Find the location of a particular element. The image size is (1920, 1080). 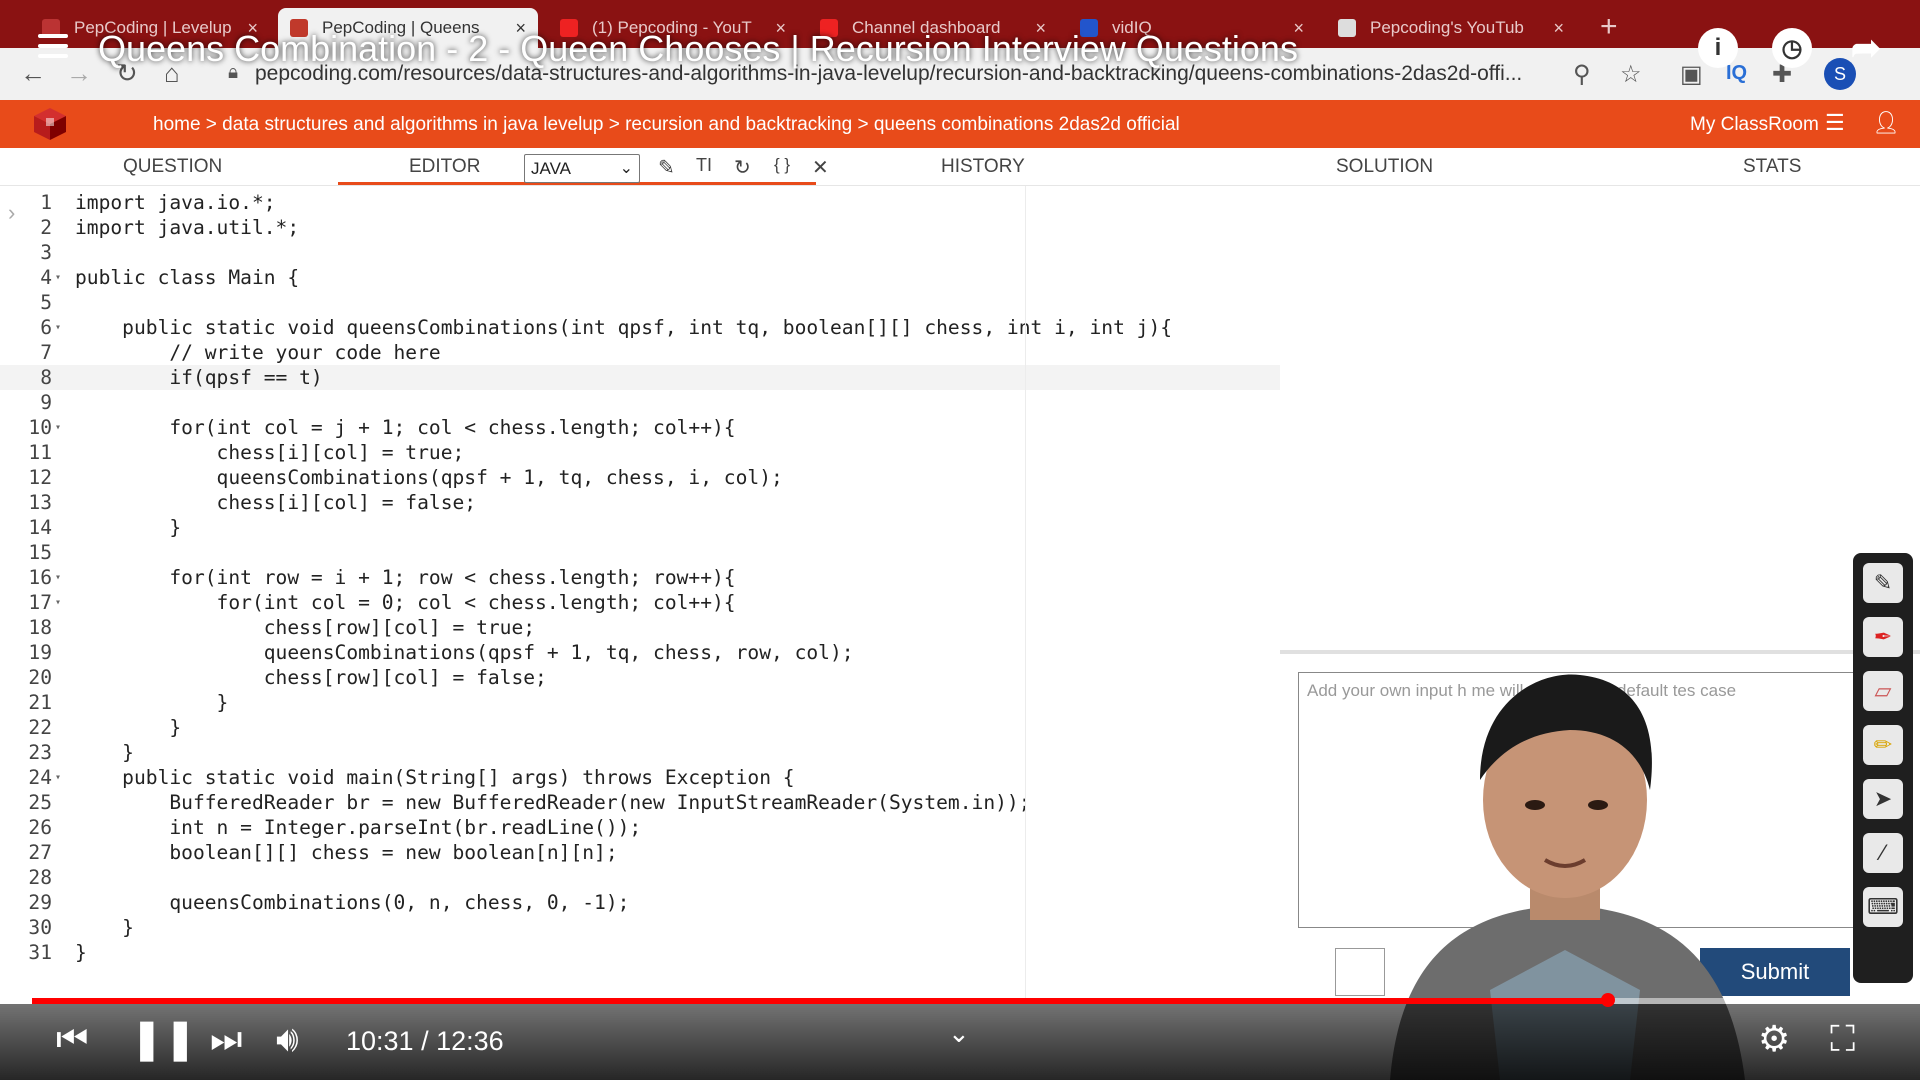

info-icon: i is located at coordinates (1718, 48).